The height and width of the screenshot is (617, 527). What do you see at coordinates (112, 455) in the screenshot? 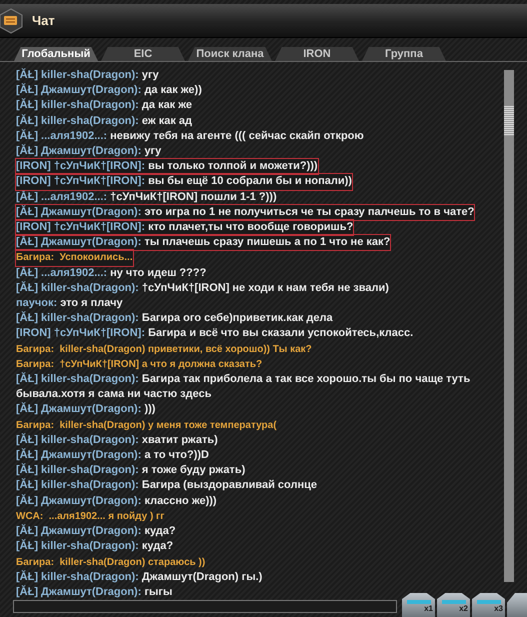
I see `chat-message: [ĂŁ] Джамшут(Dragon): а то что?))D` at bounding box center [112, 455].